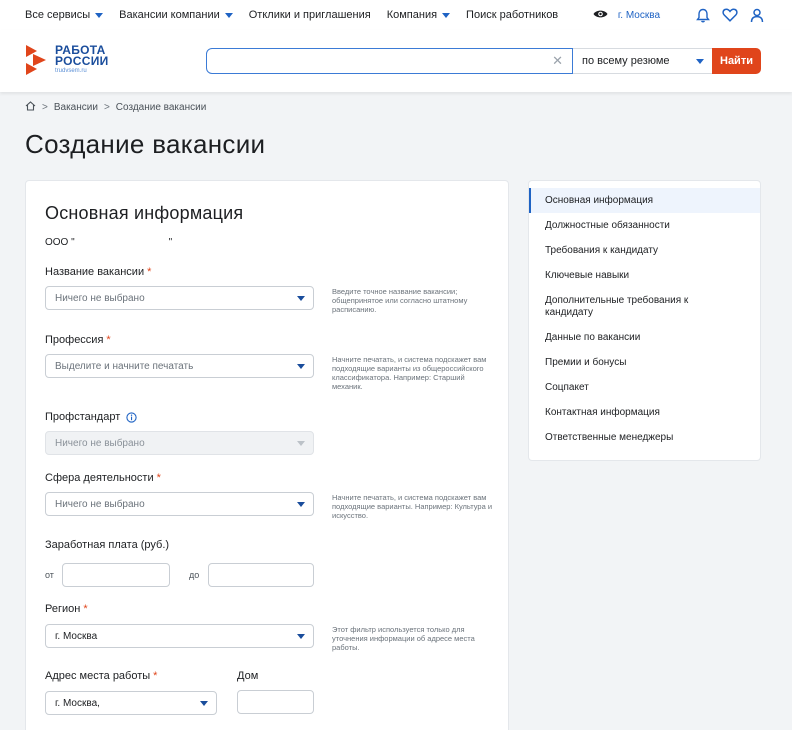 Image resolution: width=792 pixels, height=730 pixels. I want to click on city-selector: г. Москва, so click(639, 15).